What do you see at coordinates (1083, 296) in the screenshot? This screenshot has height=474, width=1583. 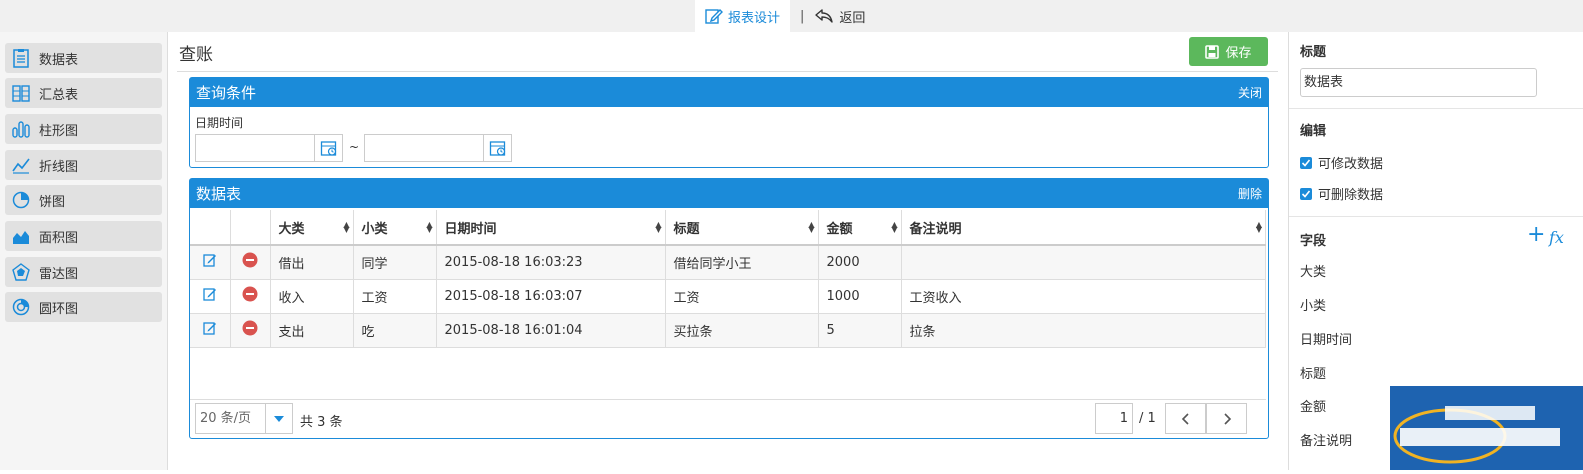 I see `table-cell: 工资收入` at bounding box center [1083, 296].